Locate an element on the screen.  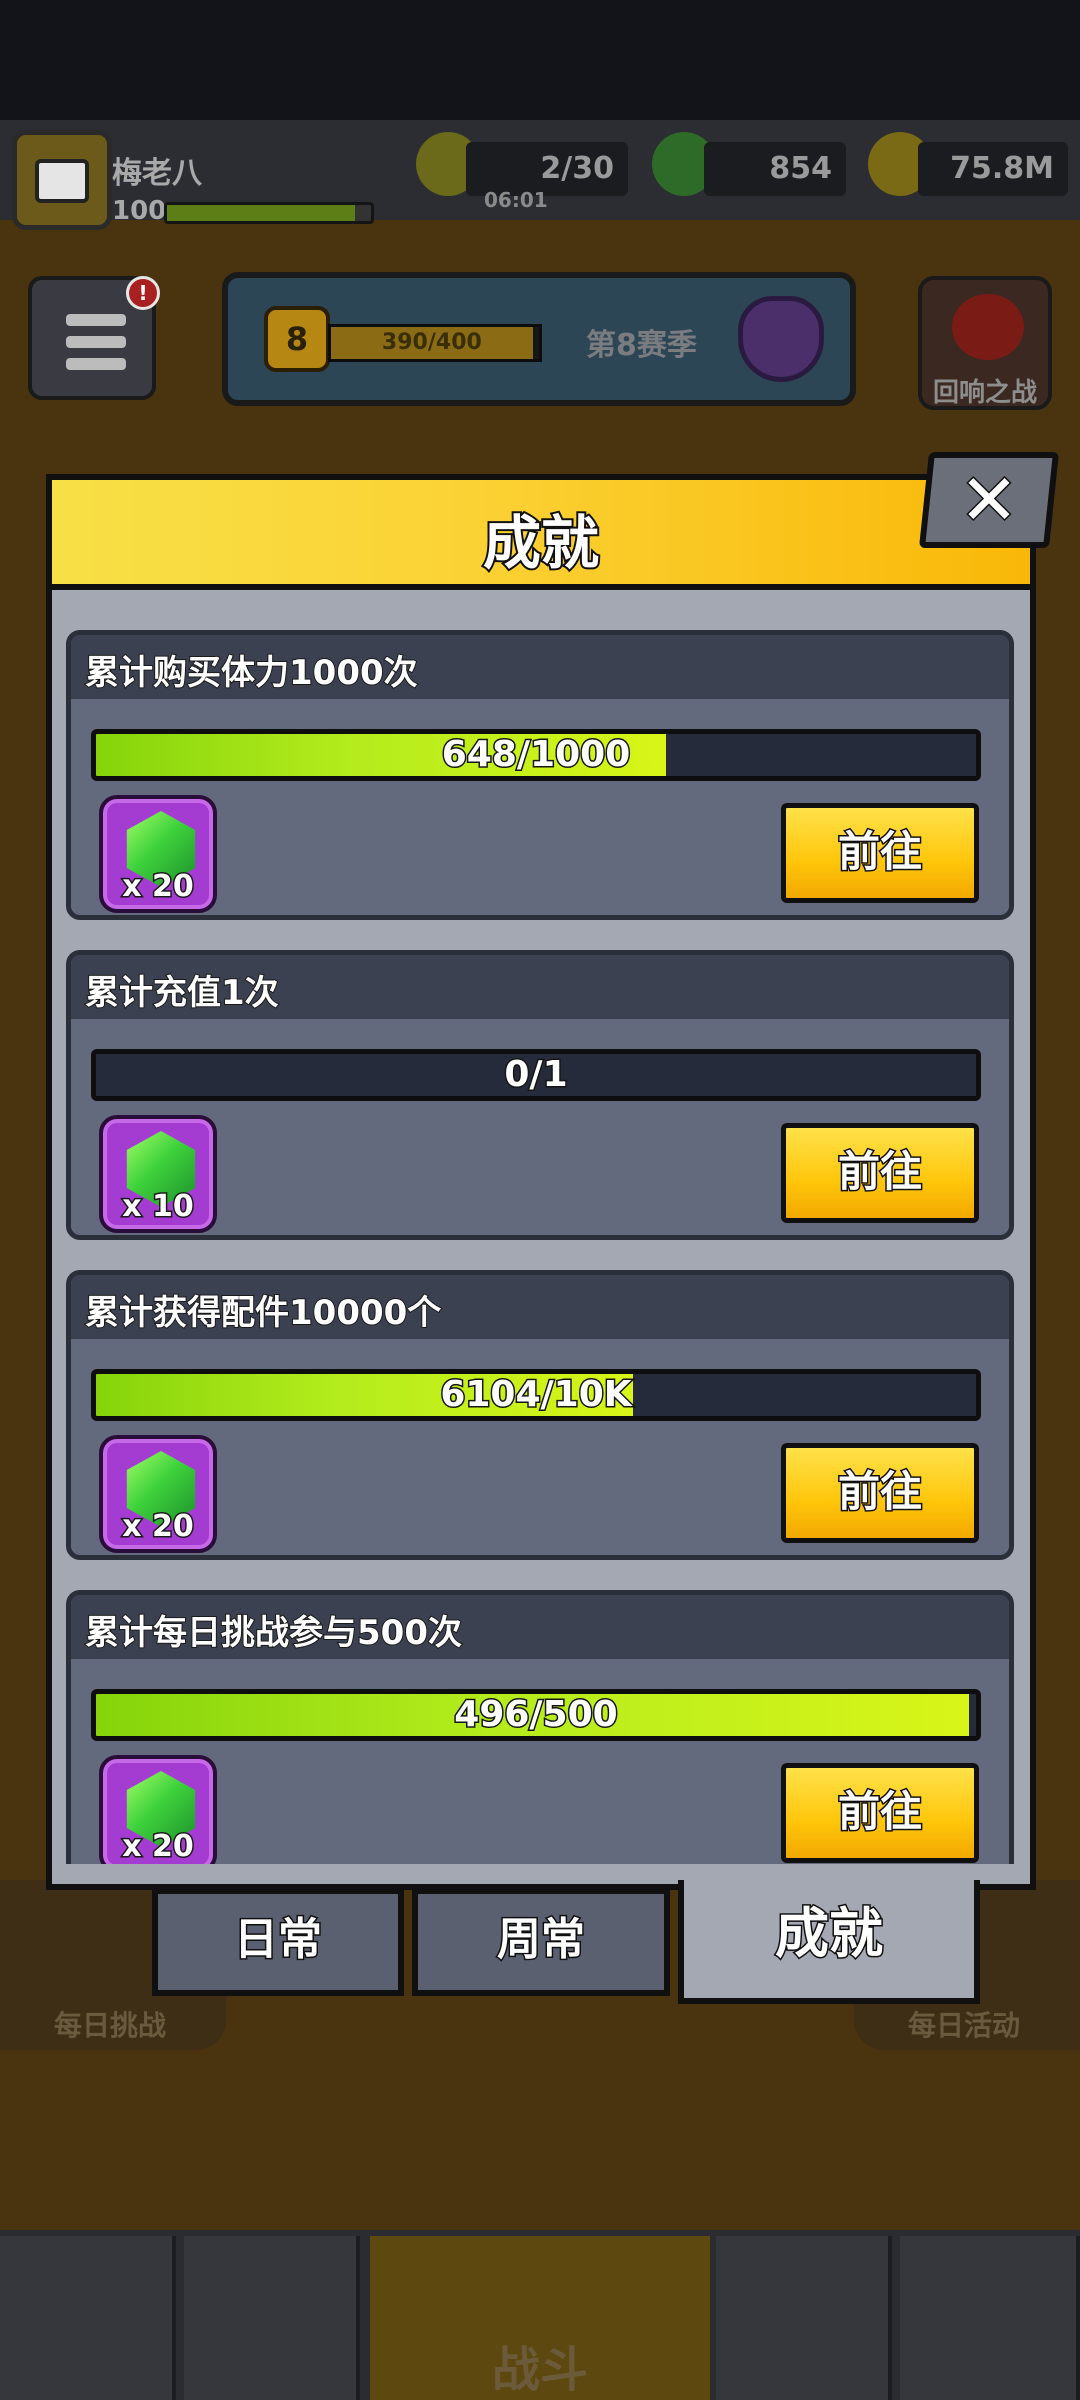
reward-quantity: x 10 is located at coordinates (158, 1207).